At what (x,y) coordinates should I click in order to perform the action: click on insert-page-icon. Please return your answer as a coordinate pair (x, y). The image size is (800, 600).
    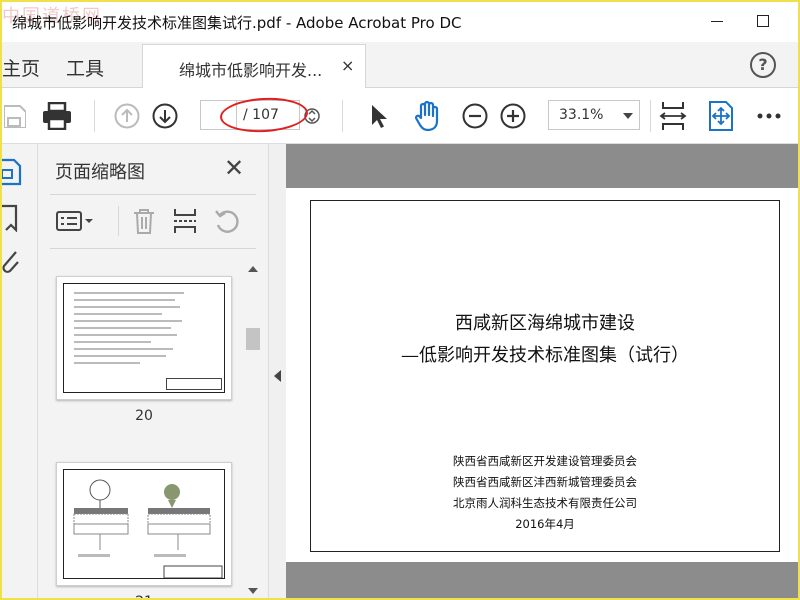
    Looking at the image, I should click on (185, 221).